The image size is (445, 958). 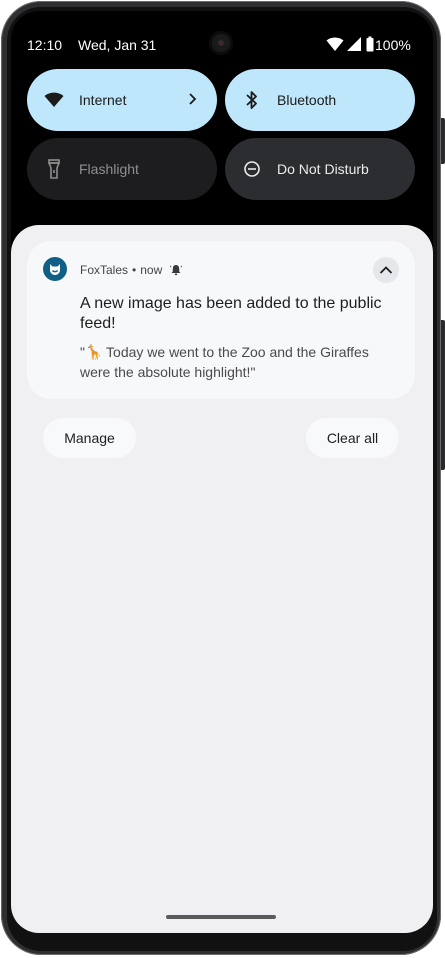 I want to click on status-icons, so click(x=350, y=44).